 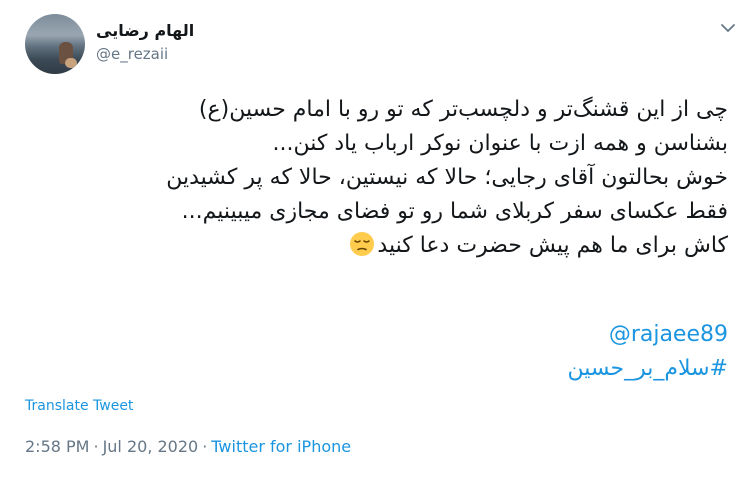 I want to click on tweet-links: @rajaee89 #سلام_بر_حسین, so click(x=648, y=352).